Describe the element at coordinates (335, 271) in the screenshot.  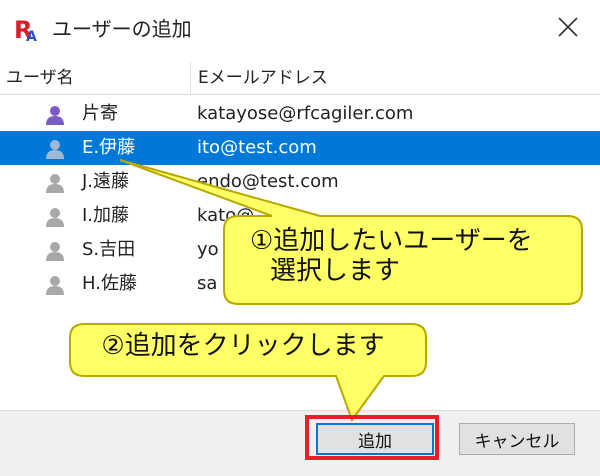
I see `callout-text-1-line2: 選択します` at that location.